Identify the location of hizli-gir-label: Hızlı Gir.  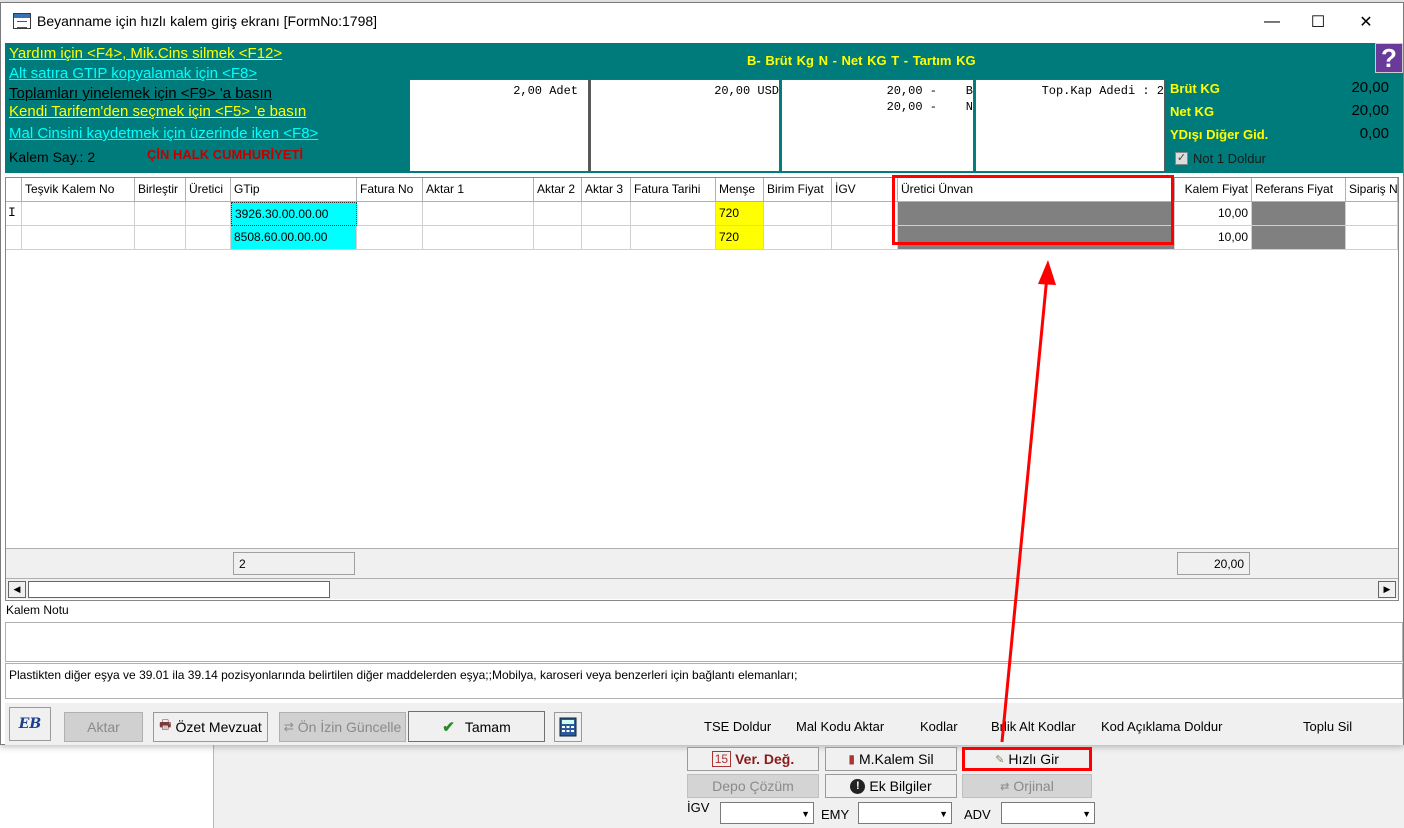
(1033, 759).